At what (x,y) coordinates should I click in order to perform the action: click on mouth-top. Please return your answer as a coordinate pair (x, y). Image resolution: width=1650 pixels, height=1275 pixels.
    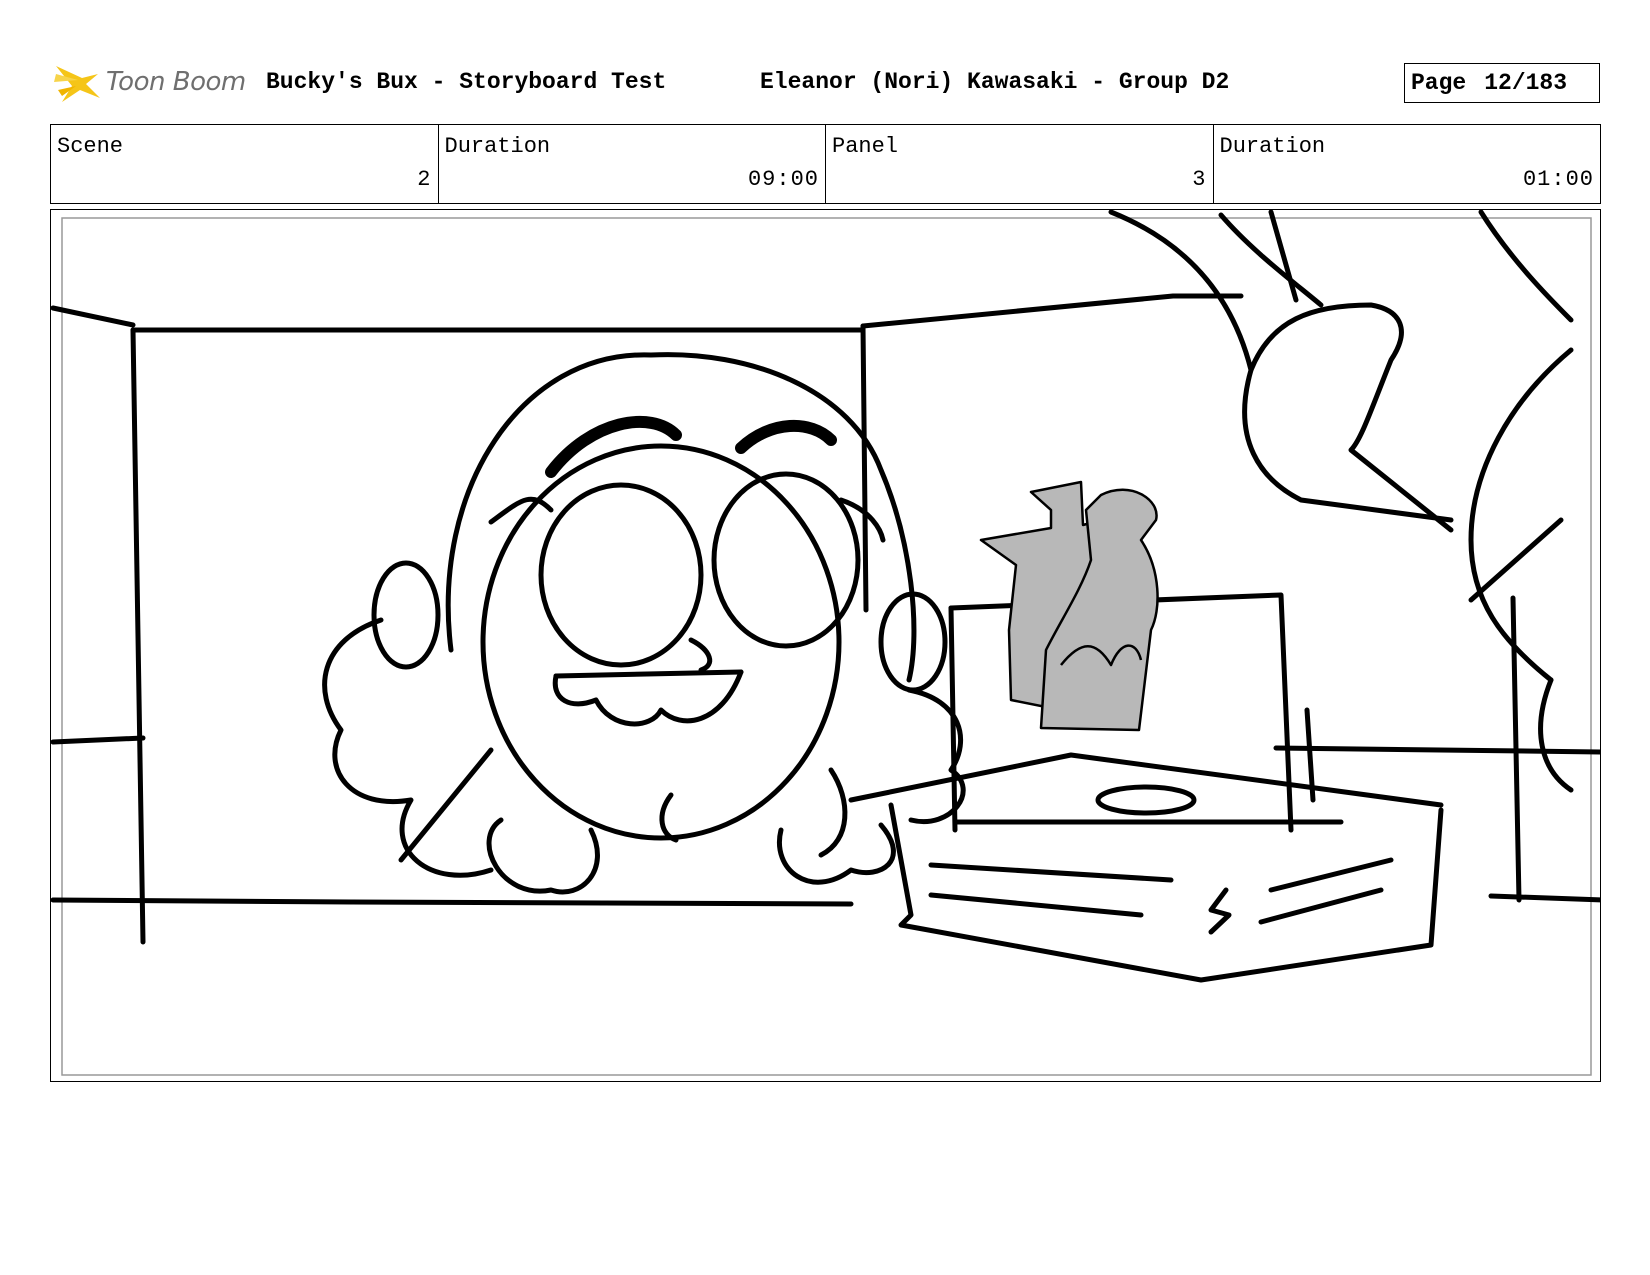
    Looking at the image, I should click on (648, 674).